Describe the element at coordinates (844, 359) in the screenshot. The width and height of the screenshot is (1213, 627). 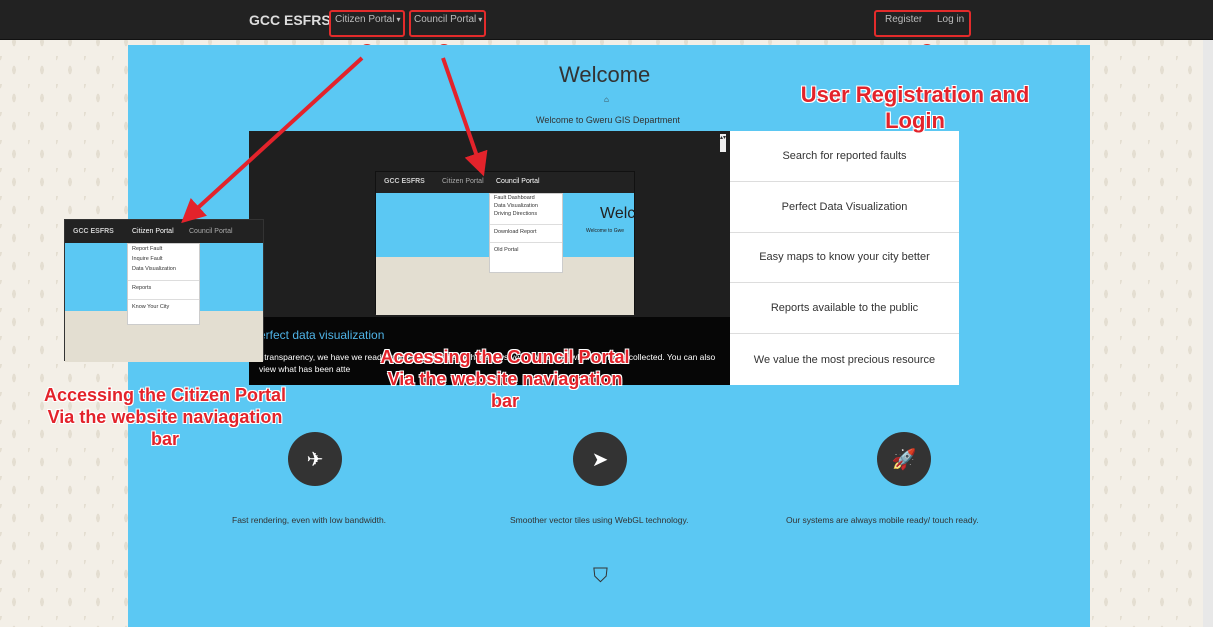
I see `feature-item: We value the most precious resource` at that location.